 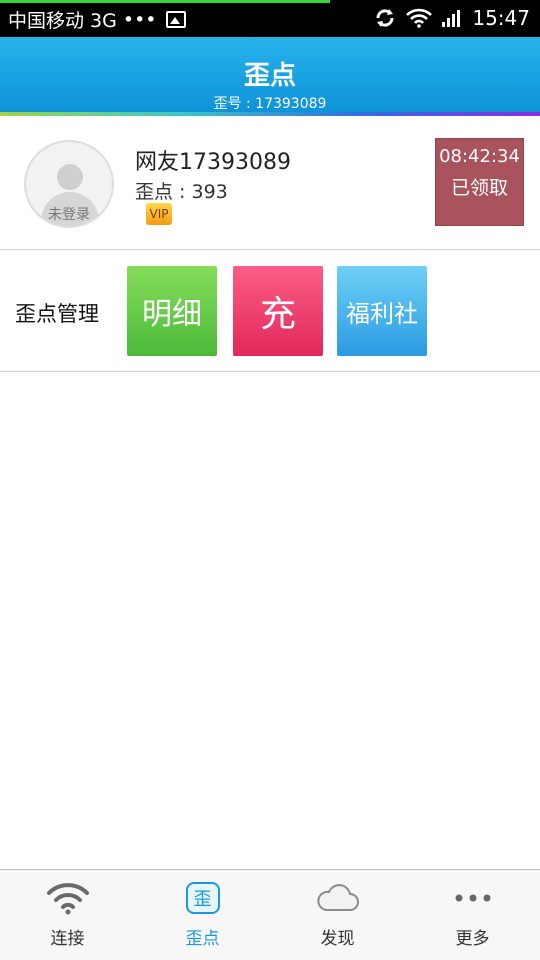 I want to click on sync-icon, so click(x=385, y=18).